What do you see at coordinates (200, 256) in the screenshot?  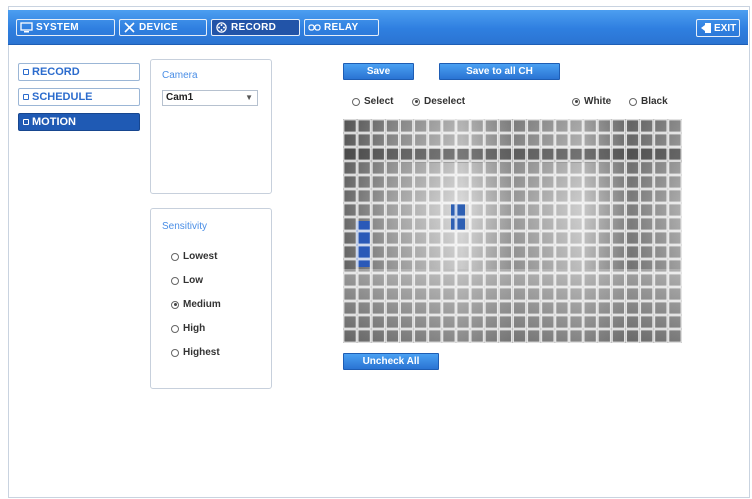 I see `sensitivity-option-label: Lowest` at bounding box center [200, 256].